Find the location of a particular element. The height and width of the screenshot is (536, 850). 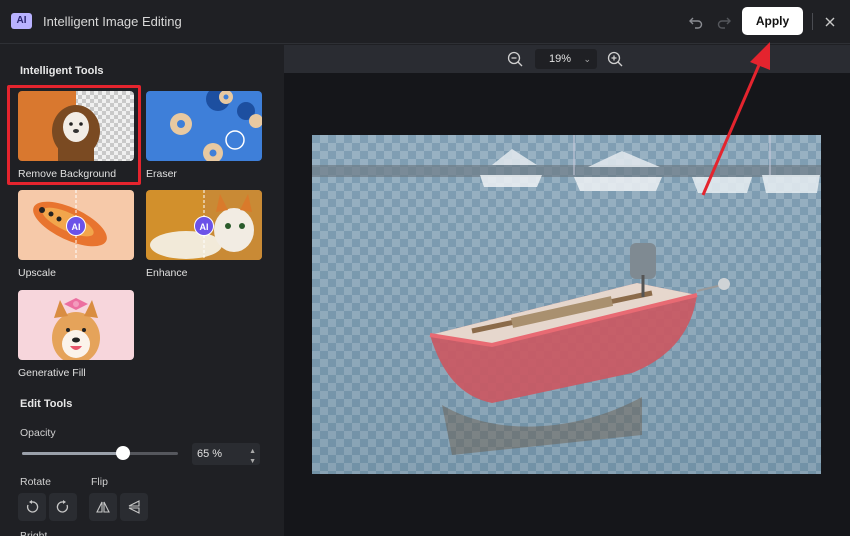

upscale-thumbnail: AI is located at coordinates (76, 225).